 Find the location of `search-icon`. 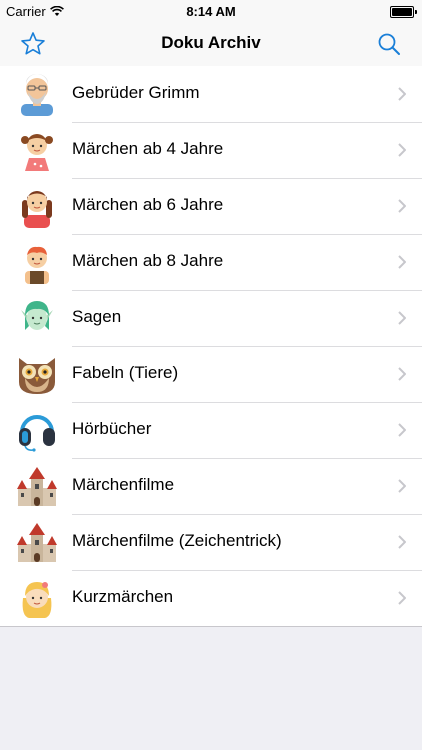

search-icon is located at coordinates (389, 44).